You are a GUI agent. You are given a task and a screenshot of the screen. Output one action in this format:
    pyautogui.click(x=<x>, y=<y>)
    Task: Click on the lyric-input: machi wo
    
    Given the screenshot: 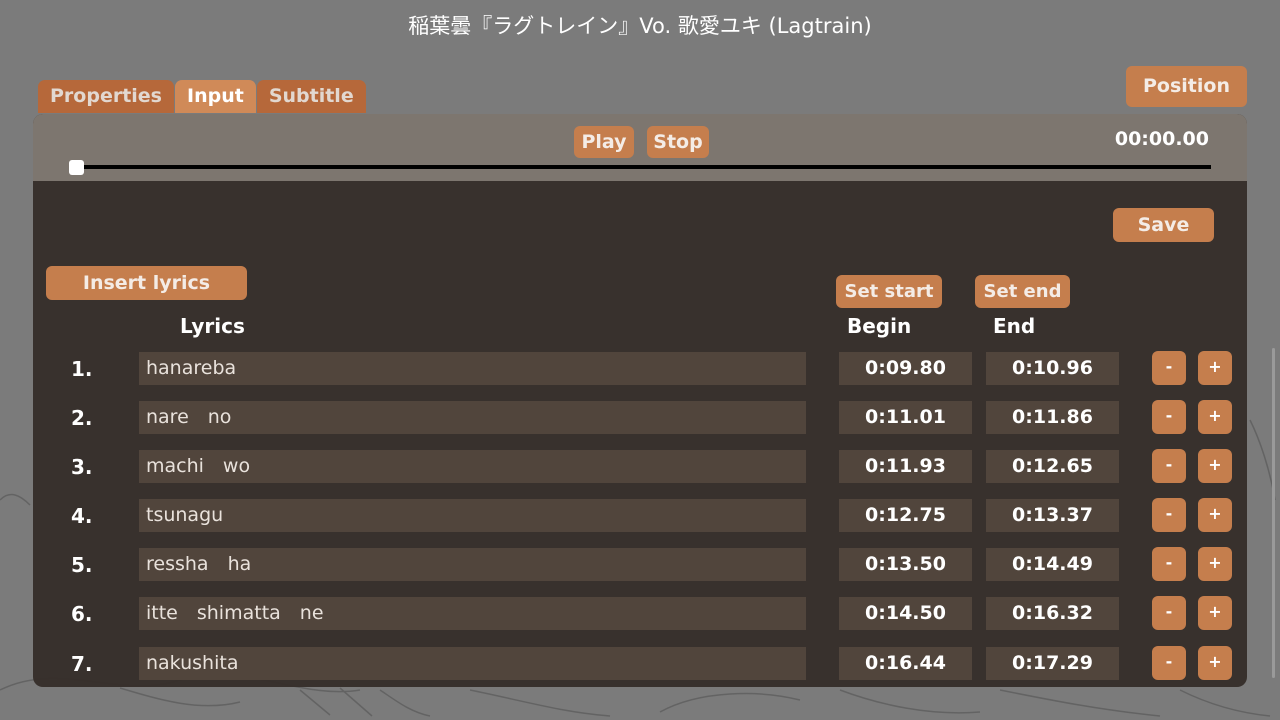 What is the action you would take?
    pyautogui.click(x=472, y=466)
    